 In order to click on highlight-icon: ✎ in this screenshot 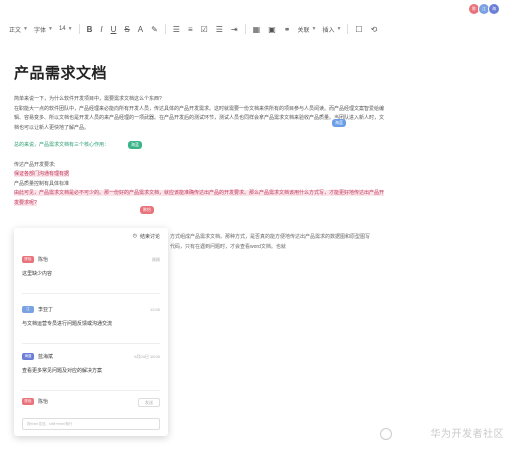, I will do `click(154, 29)`.